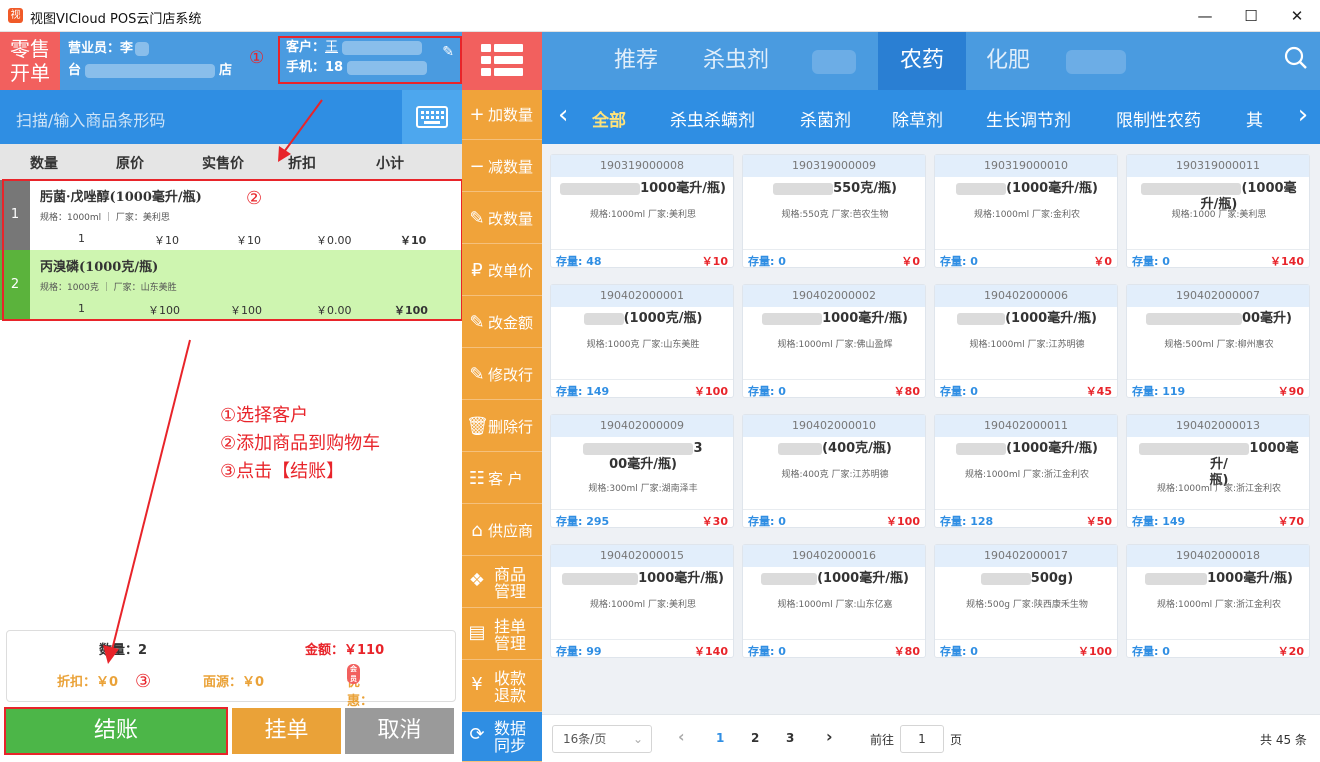 The image size is (1320, 762). What do you see at coordinates (502, 583) in the screenshot?
I see `toolbar-item-9: ❖ 商品 管理` at bounding box center [502, 583].